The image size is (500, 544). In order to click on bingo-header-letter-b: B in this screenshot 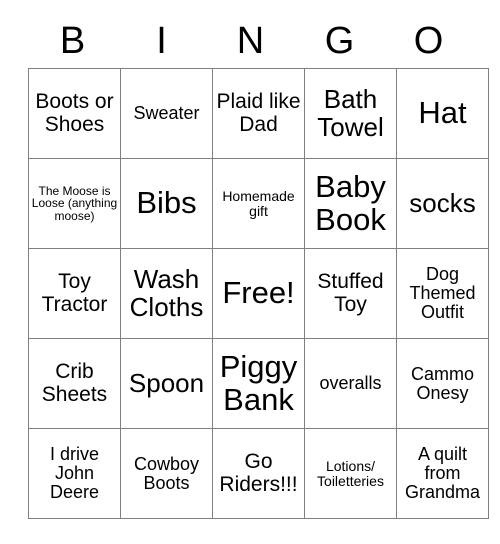, I will do `click(72, 41)`.